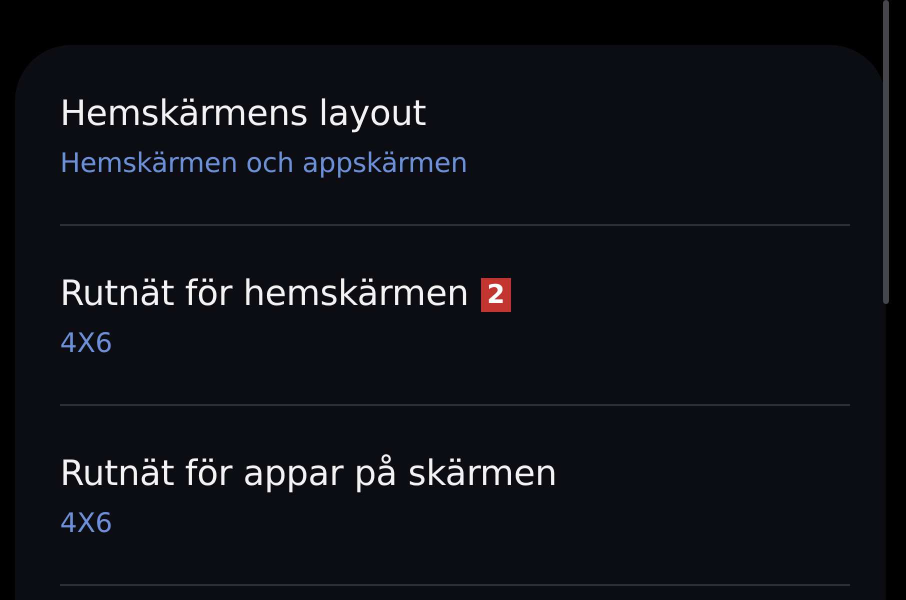 This screenshot has width=906, height=600. I want to click on number-badge: 2, so click(495, 295).